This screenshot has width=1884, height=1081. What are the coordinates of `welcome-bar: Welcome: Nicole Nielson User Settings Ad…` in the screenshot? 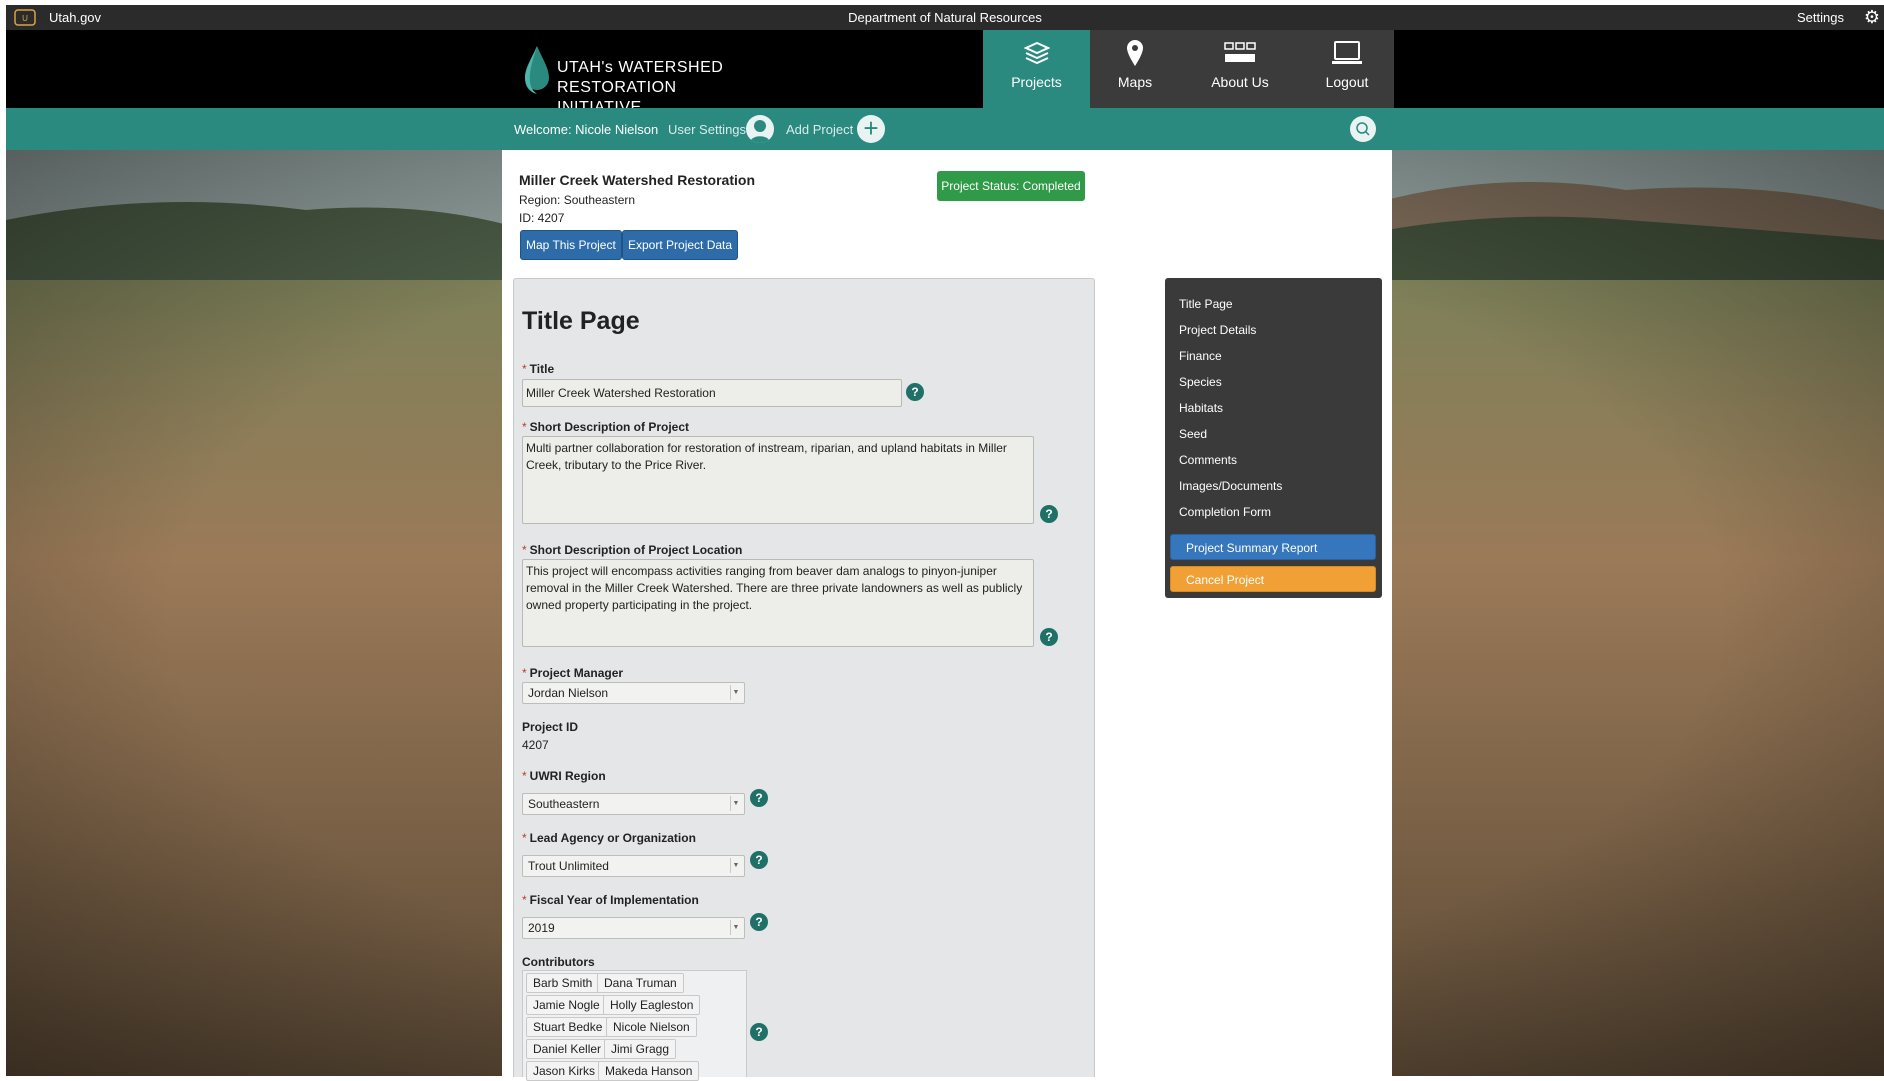 It's located at (945, 129).